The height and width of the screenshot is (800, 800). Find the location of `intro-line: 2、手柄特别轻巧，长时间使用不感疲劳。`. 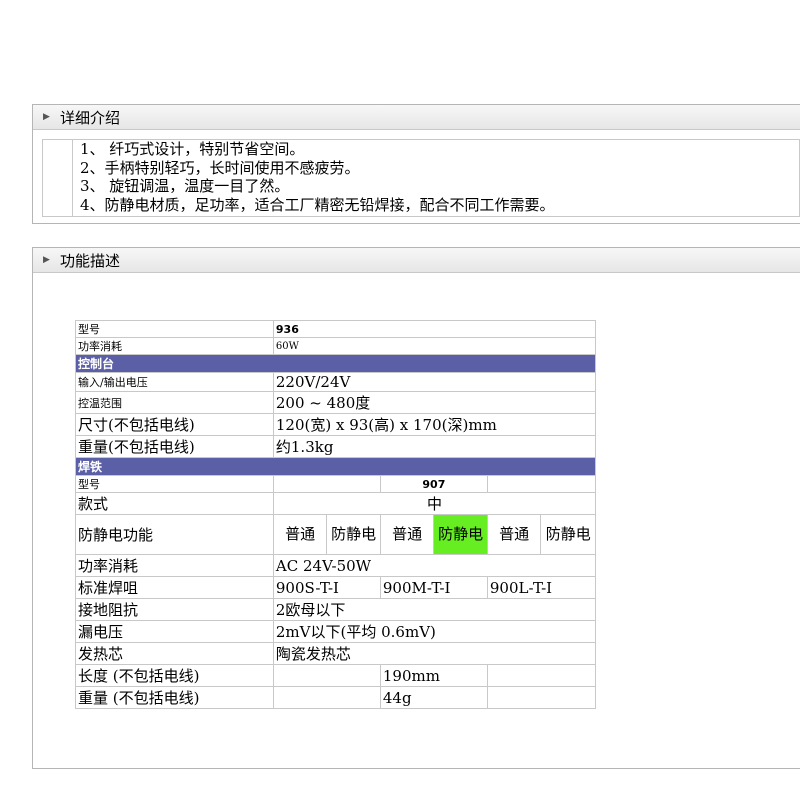

intro-line: 2、手柄特别轻巧，长时间使用不感疲劳。 is located at coordinates (220, 167).